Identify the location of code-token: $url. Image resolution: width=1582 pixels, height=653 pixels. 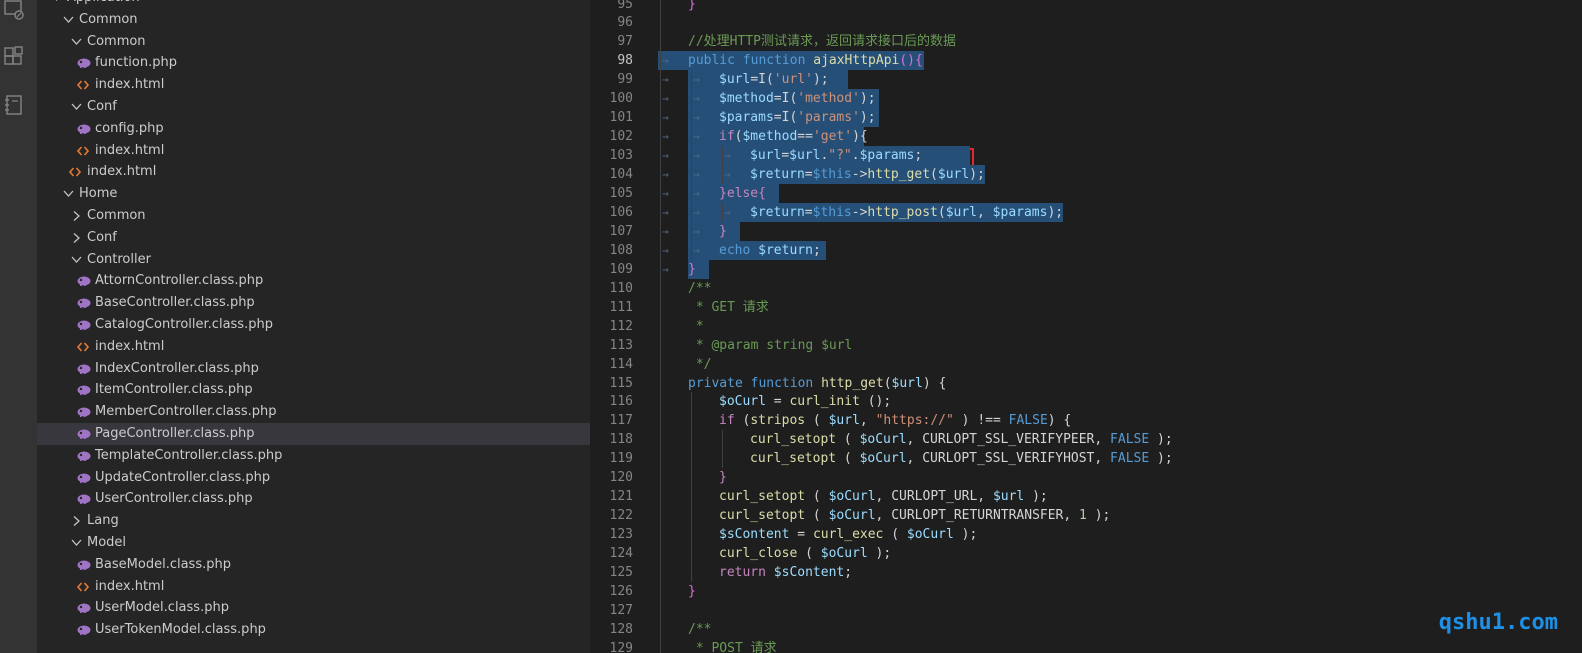
(907, 383).